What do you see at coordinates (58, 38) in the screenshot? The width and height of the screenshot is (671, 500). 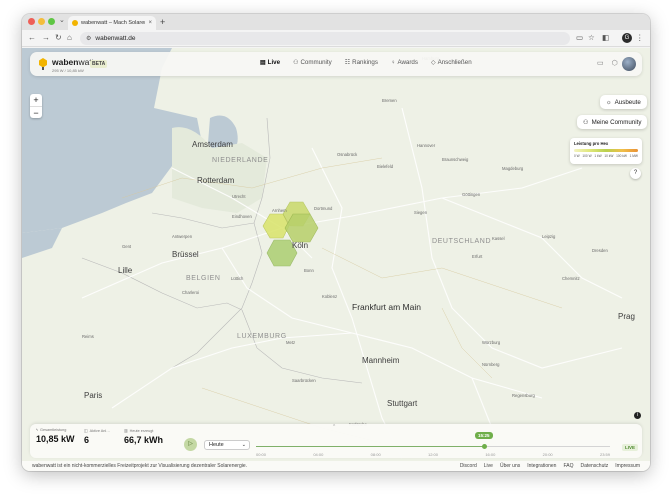 I see `reload-icon: ↻` at bounding box center [58, 38].